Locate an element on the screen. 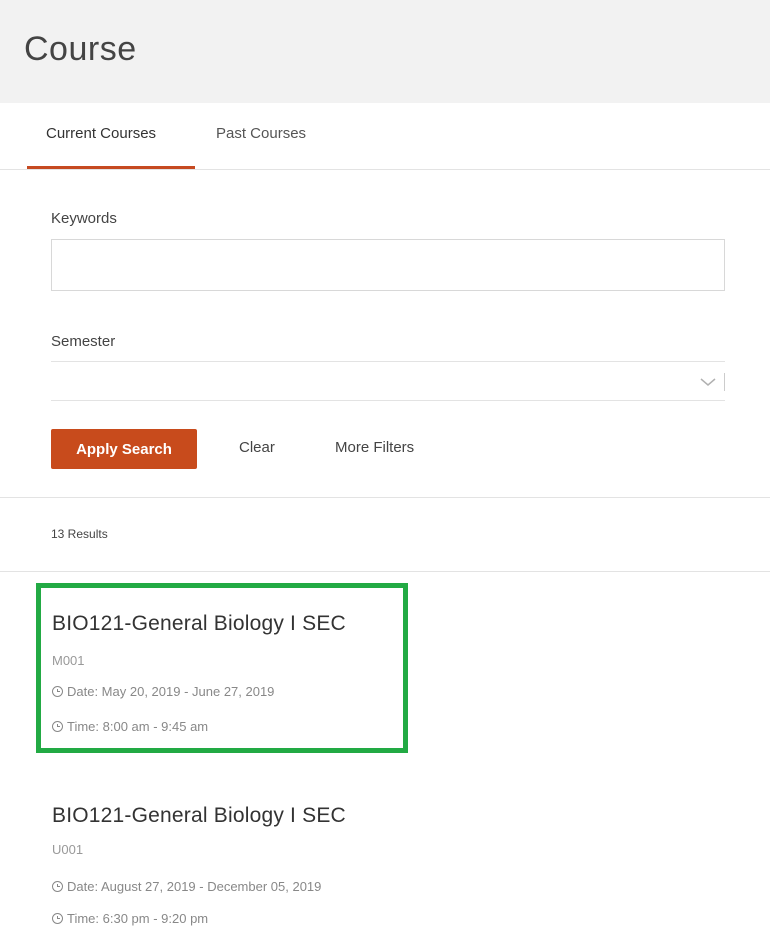 The width and height of the screenshot is (770, 951). apply-search-button: Apply Search is located at coordinates (124, 449).